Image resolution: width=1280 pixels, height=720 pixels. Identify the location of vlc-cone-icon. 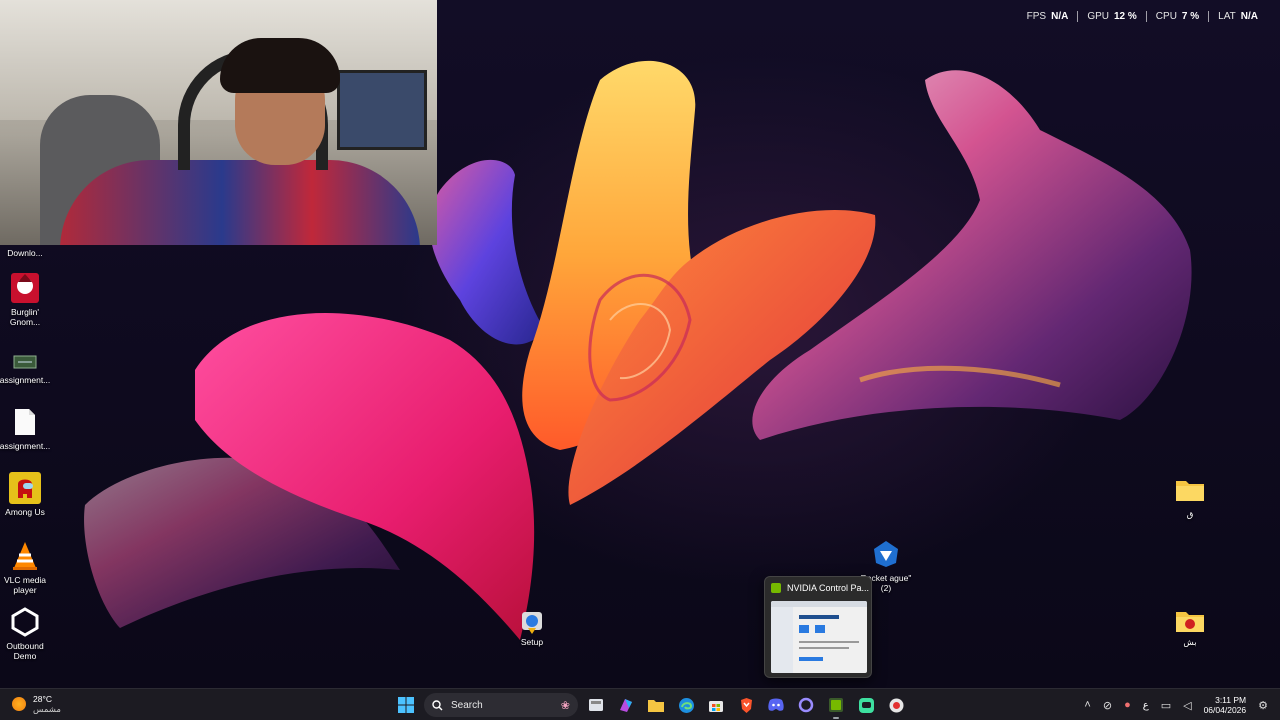
(25, 556).